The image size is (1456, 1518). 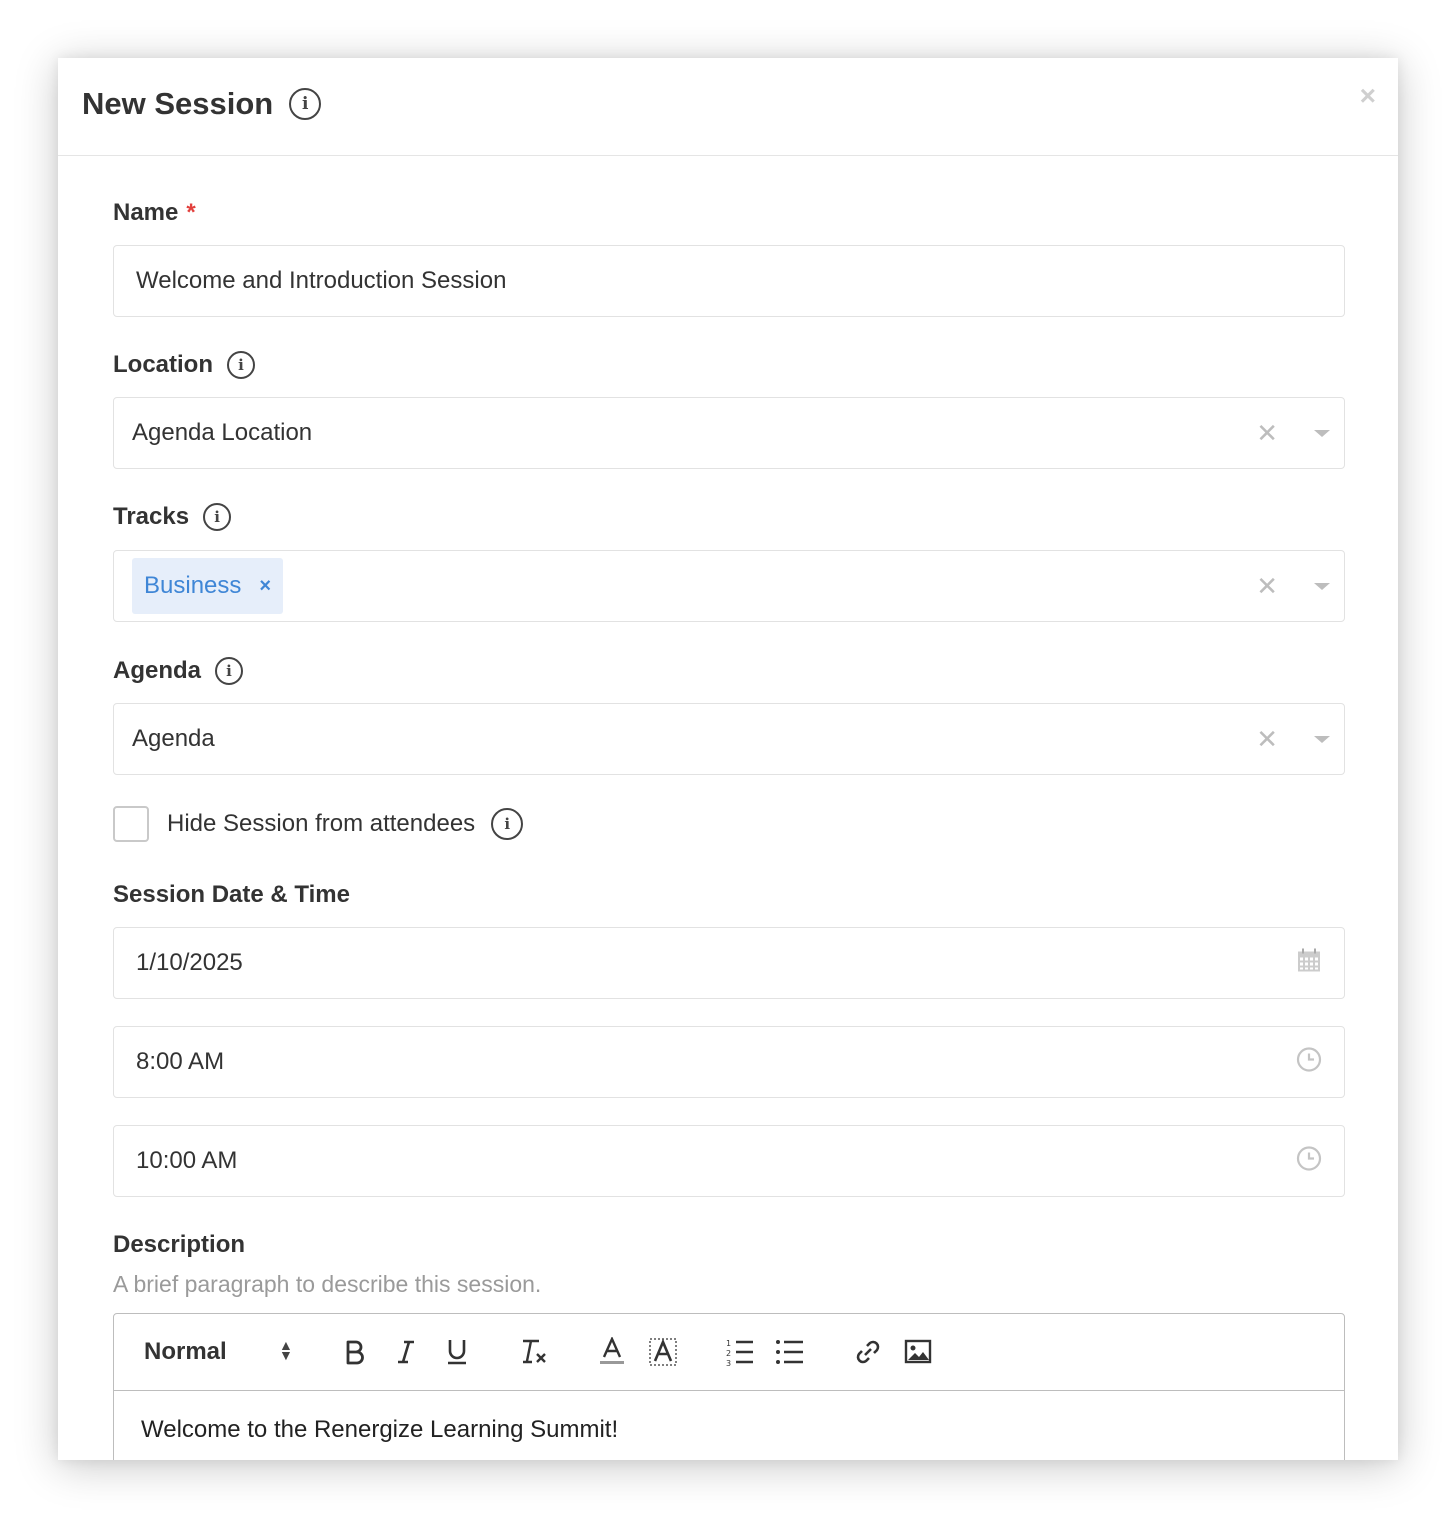 I want to click on modal-title: New Session, so click(x=178, y=103).